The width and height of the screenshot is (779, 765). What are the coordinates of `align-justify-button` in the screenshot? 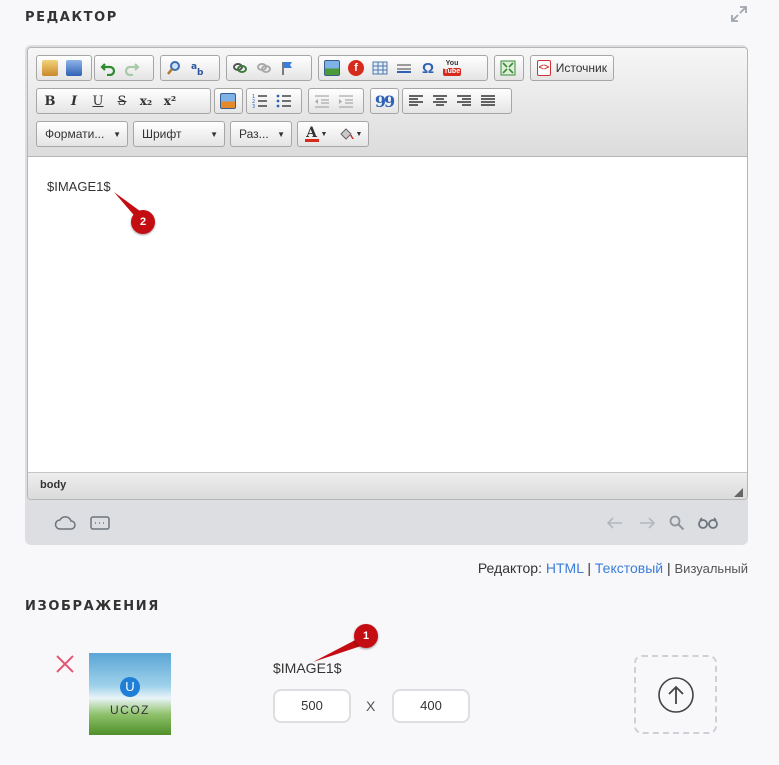 It's located at (488, 101).